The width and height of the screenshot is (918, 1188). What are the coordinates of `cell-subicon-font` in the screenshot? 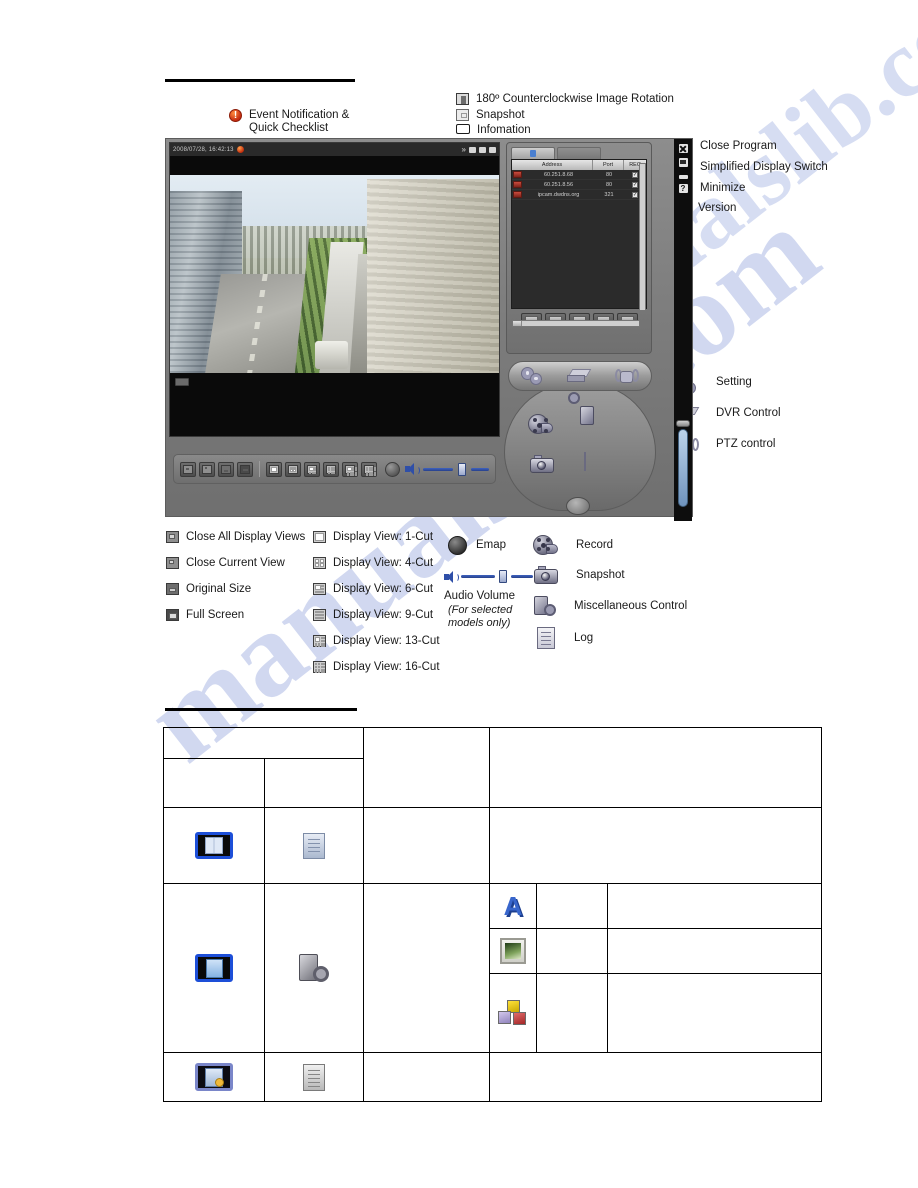 It's located at (513, 906).